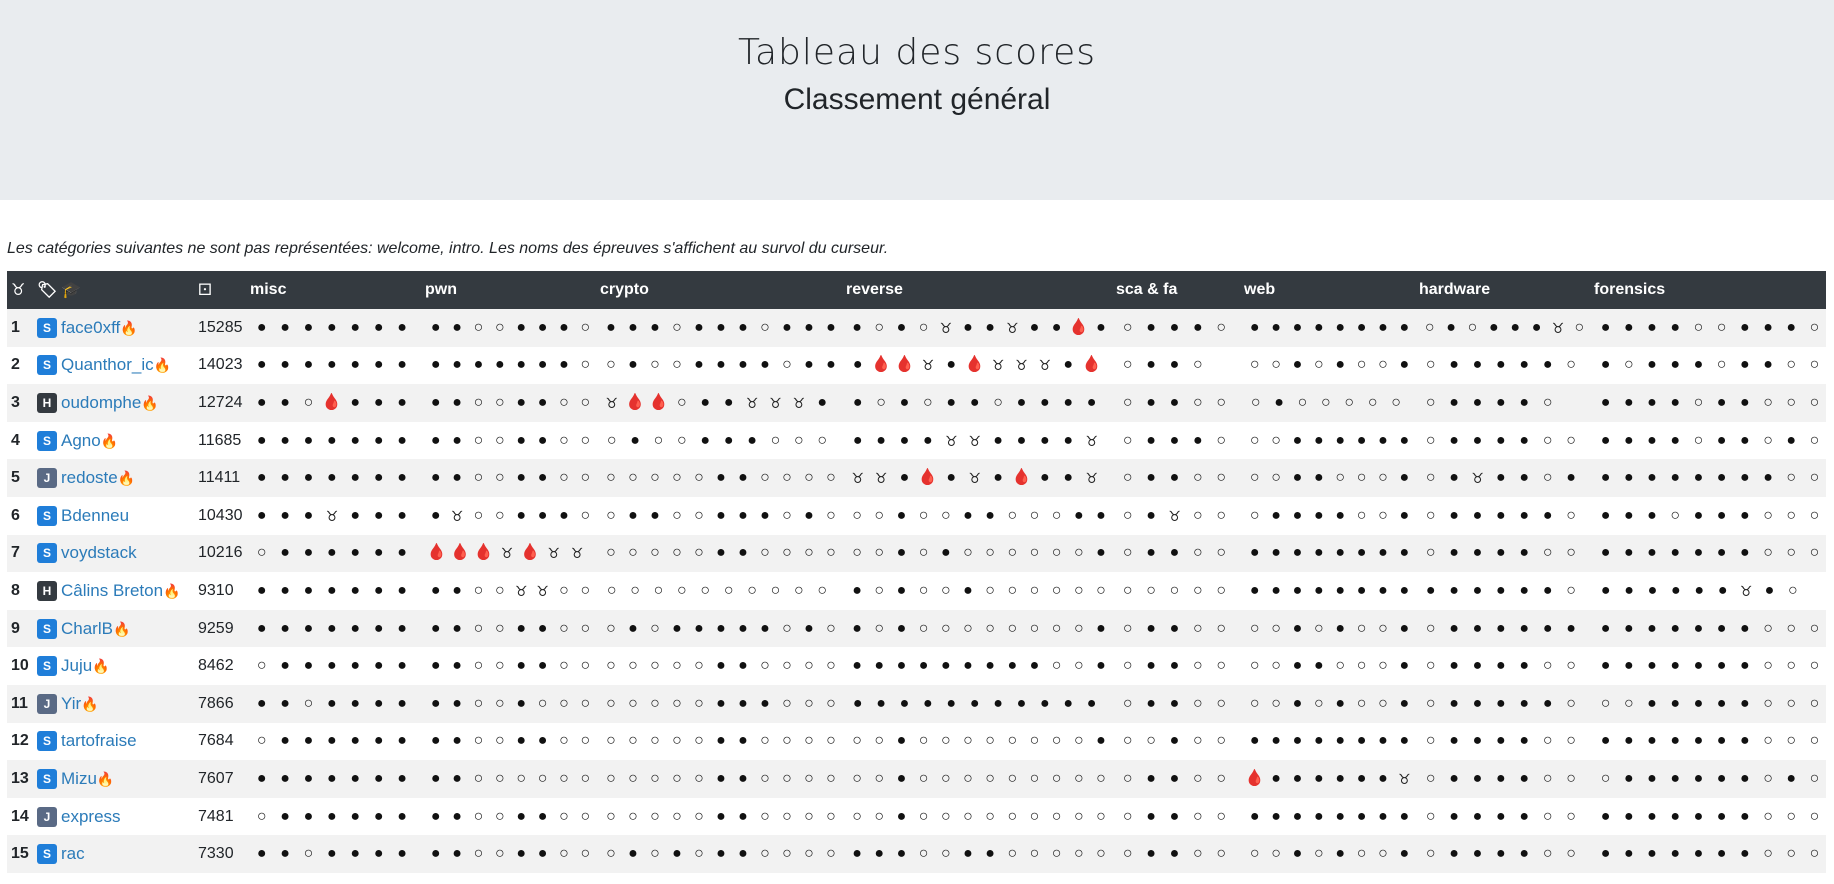 This screenshot has width=1834, height=884. I want to click on team-link: CharlB, so click(87, 628).